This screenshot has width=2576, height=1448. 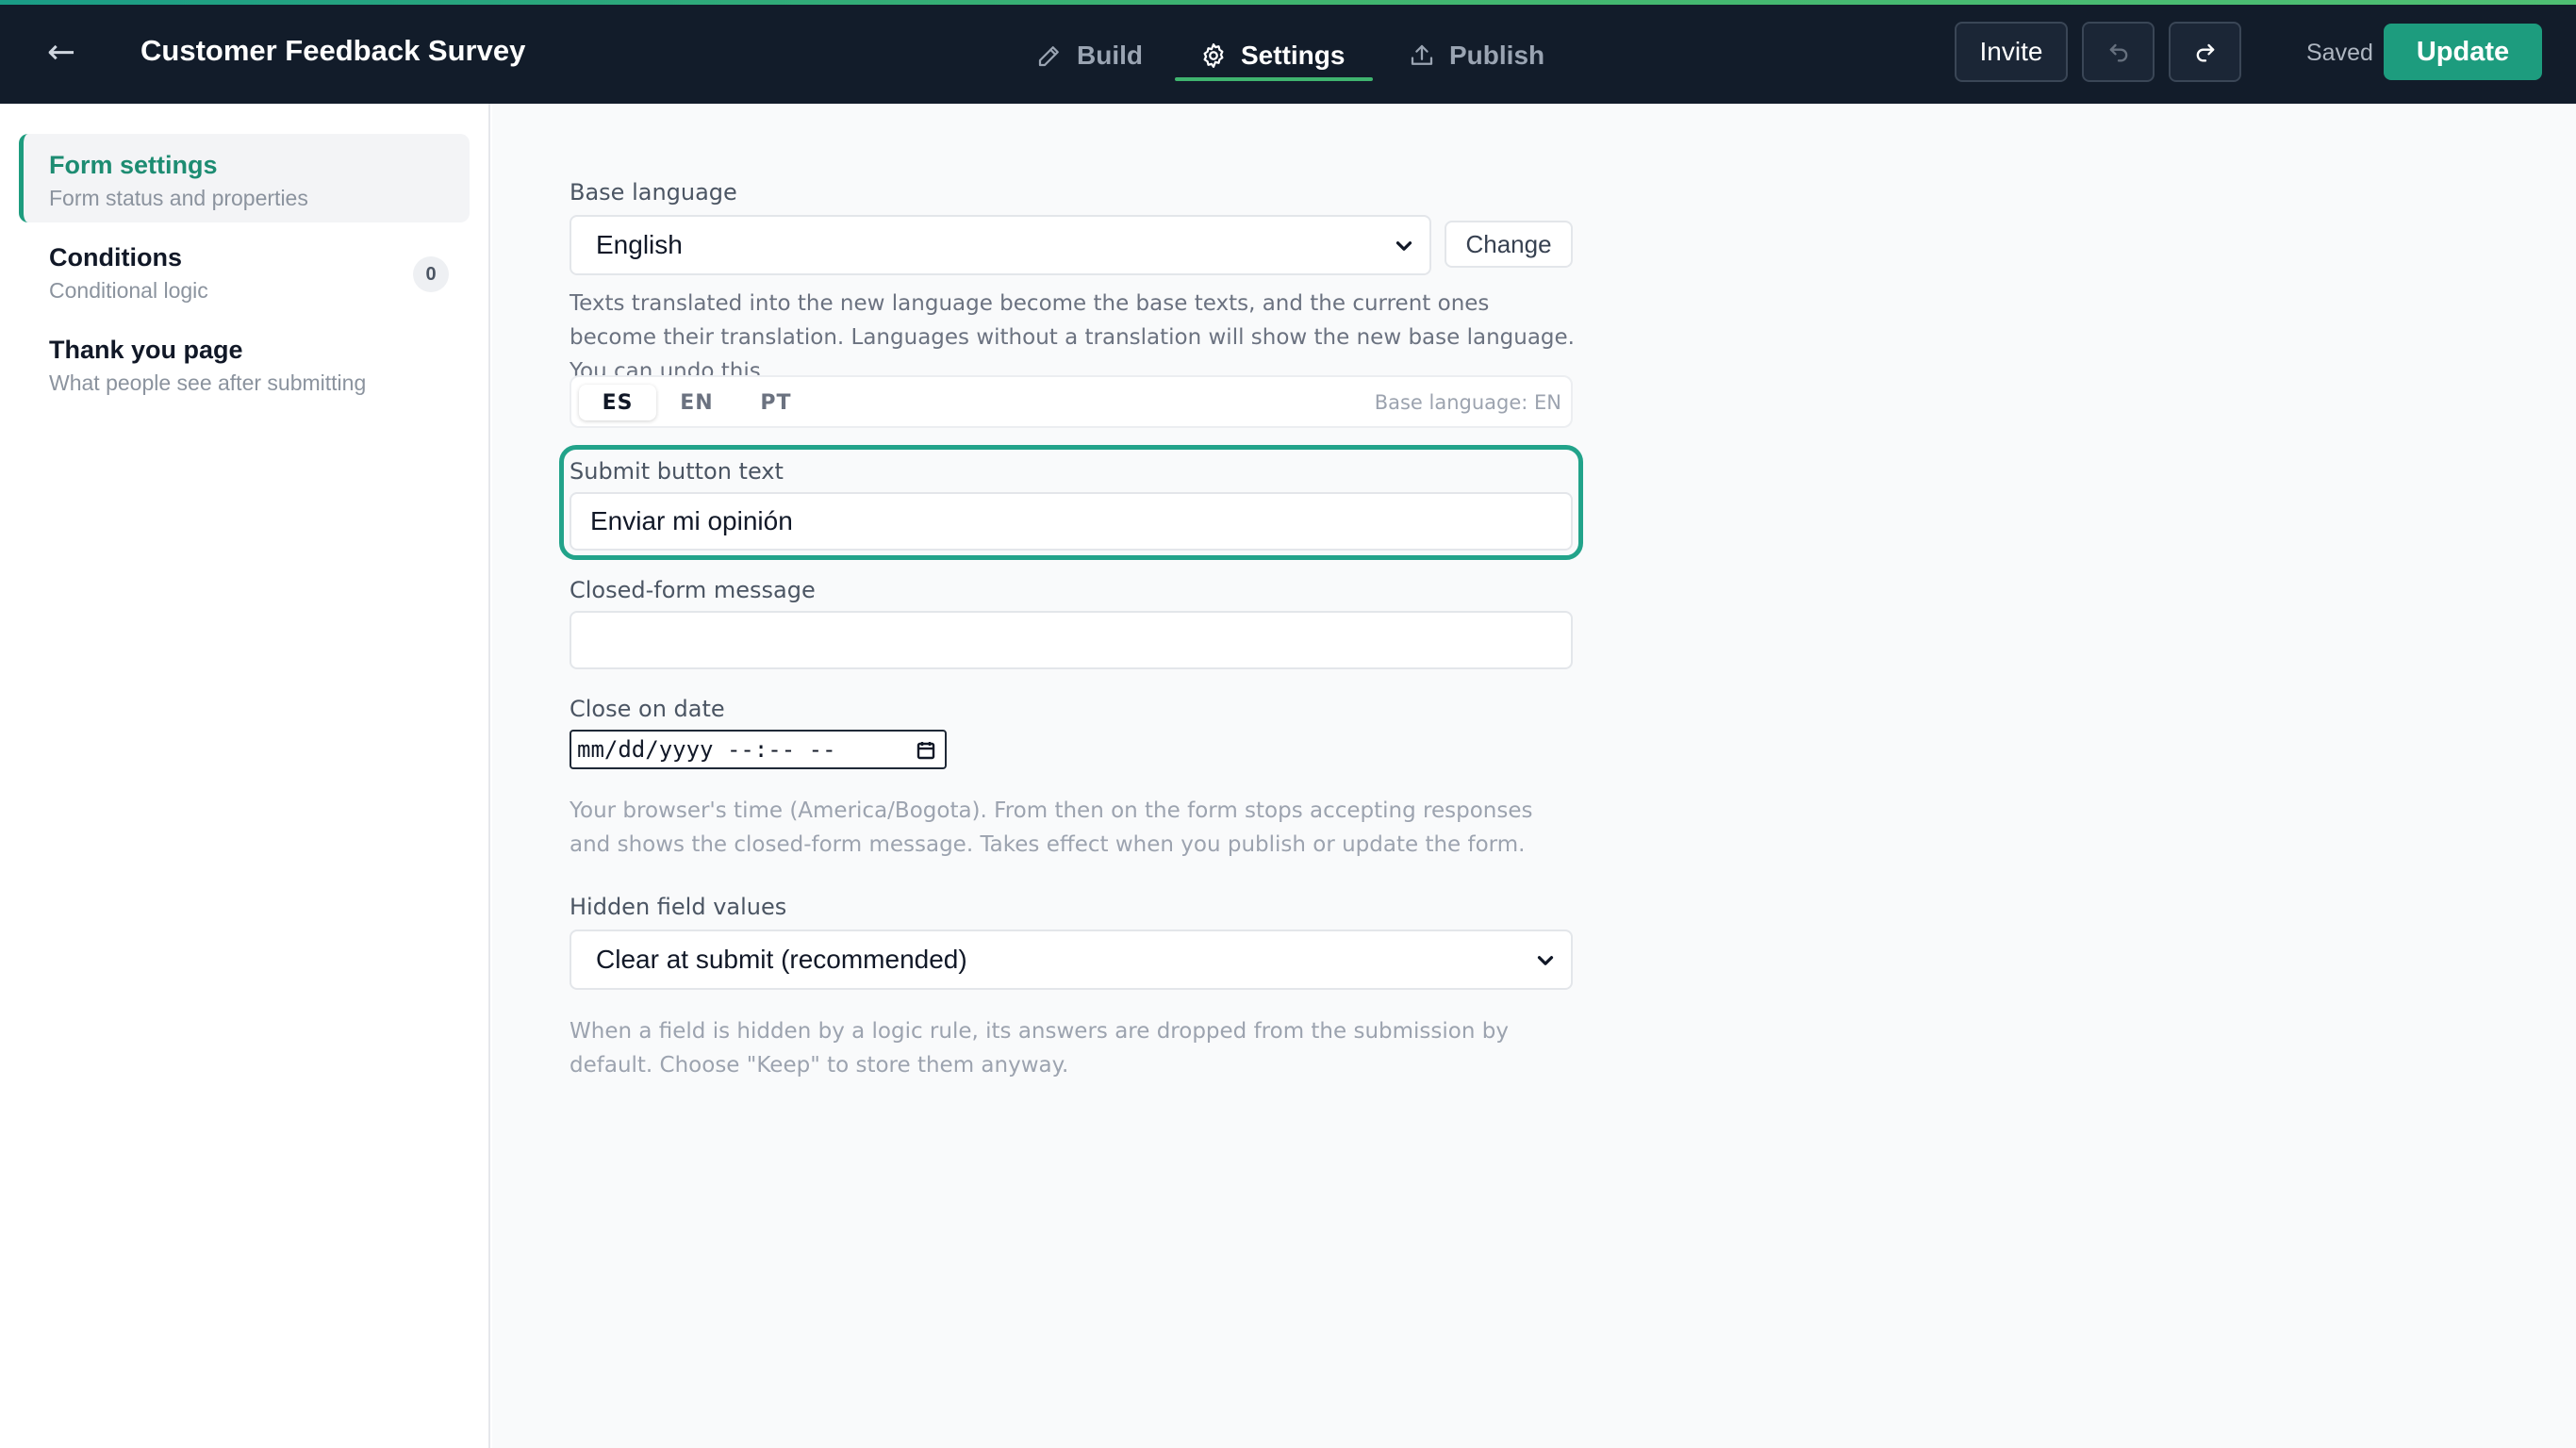 What do you see at coordinates (1293, 55) in the screenshot?
I see `tab-settings-label: Settings` at bounding box center [1293, 55].